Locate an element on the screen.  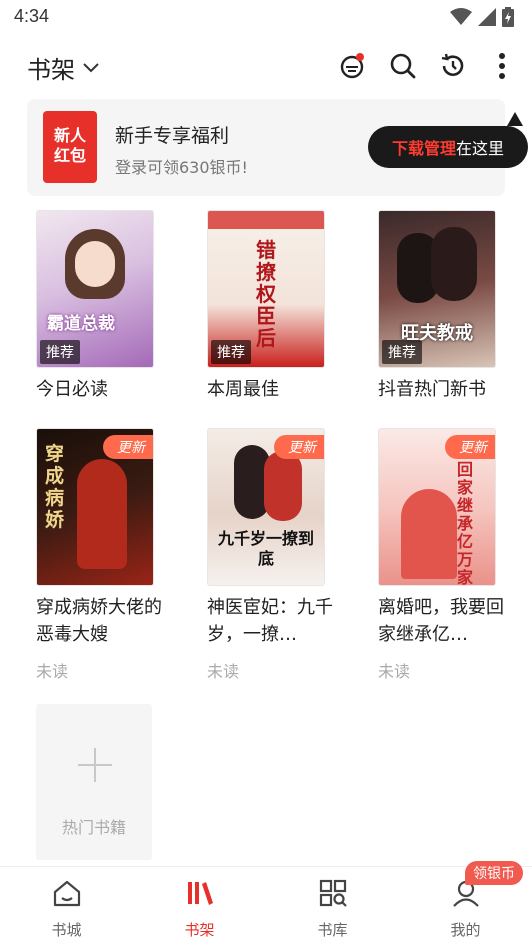
red-envelope-badge: 新人 红包 is located at coordinates (70, 147).